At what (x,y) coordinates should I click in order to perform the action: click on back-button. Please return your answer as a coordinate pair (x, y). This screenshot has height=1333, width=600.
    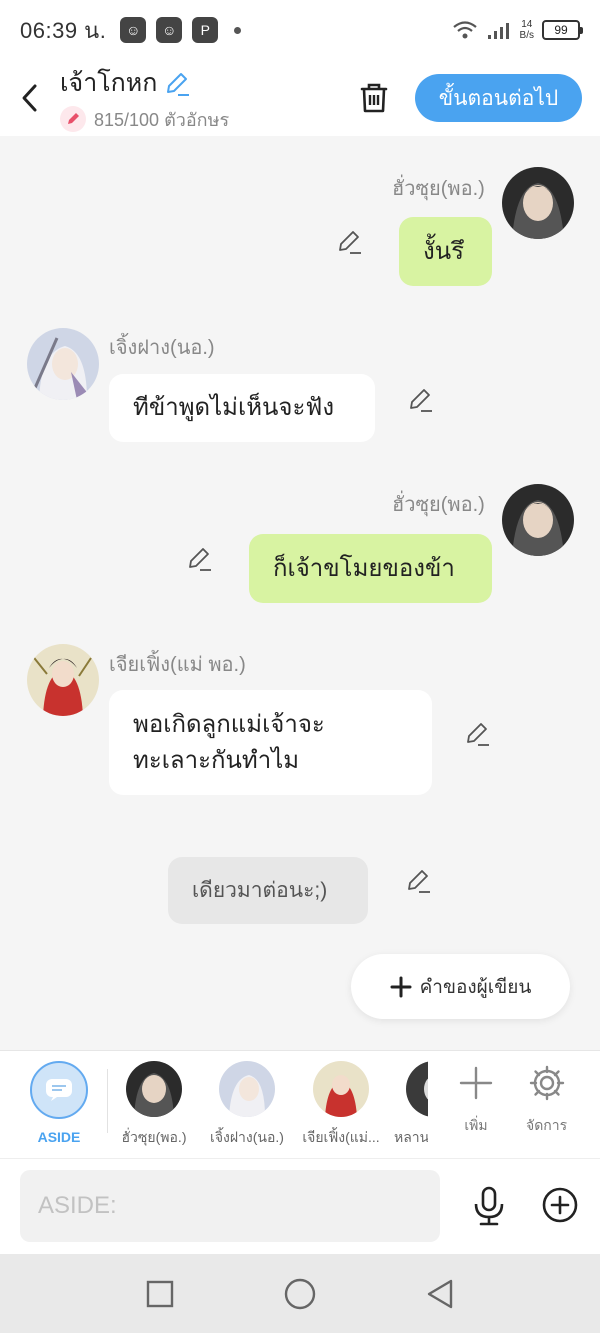
    Looking at the image, I should click on (30, 98).